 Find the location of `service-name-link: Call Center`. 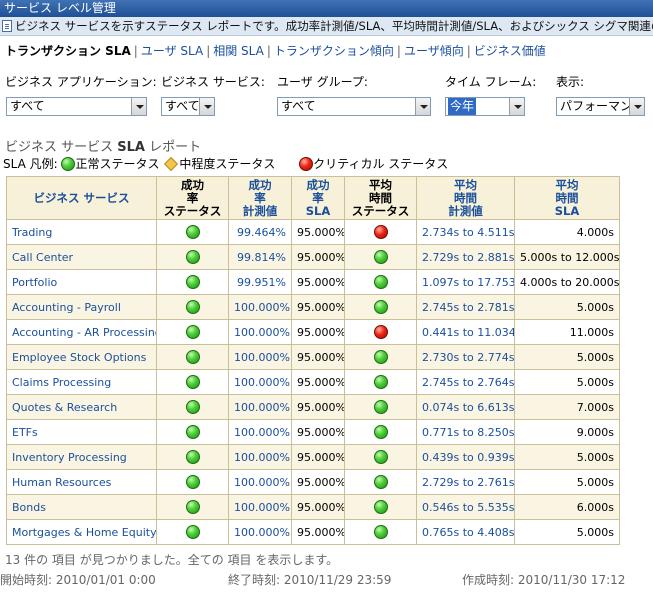

service-name-link: Call Center is located at coordinates (81, 257).